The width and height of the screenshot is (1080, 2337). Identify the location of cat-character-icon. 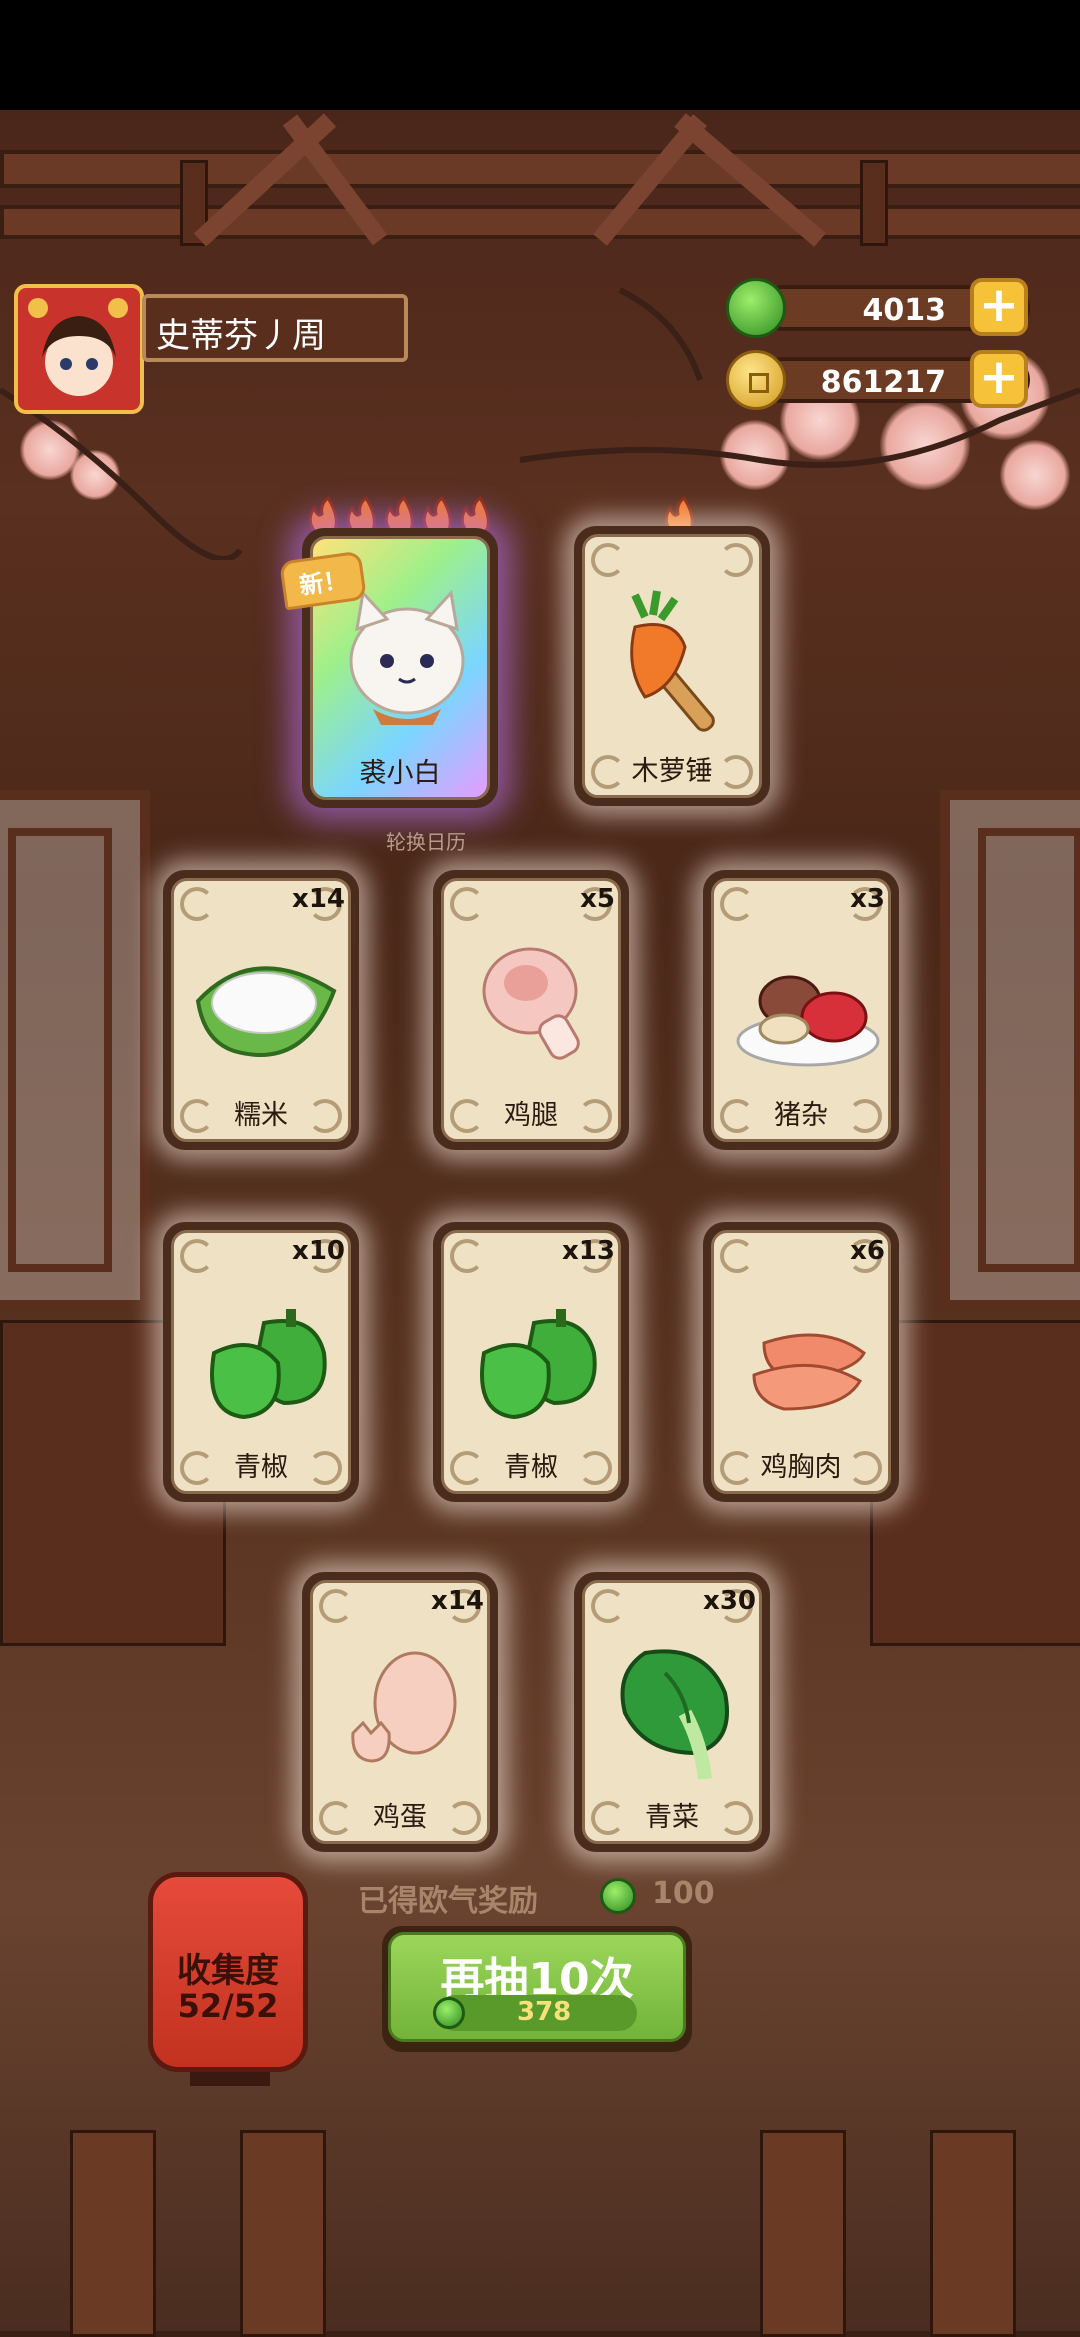
(407, 657).